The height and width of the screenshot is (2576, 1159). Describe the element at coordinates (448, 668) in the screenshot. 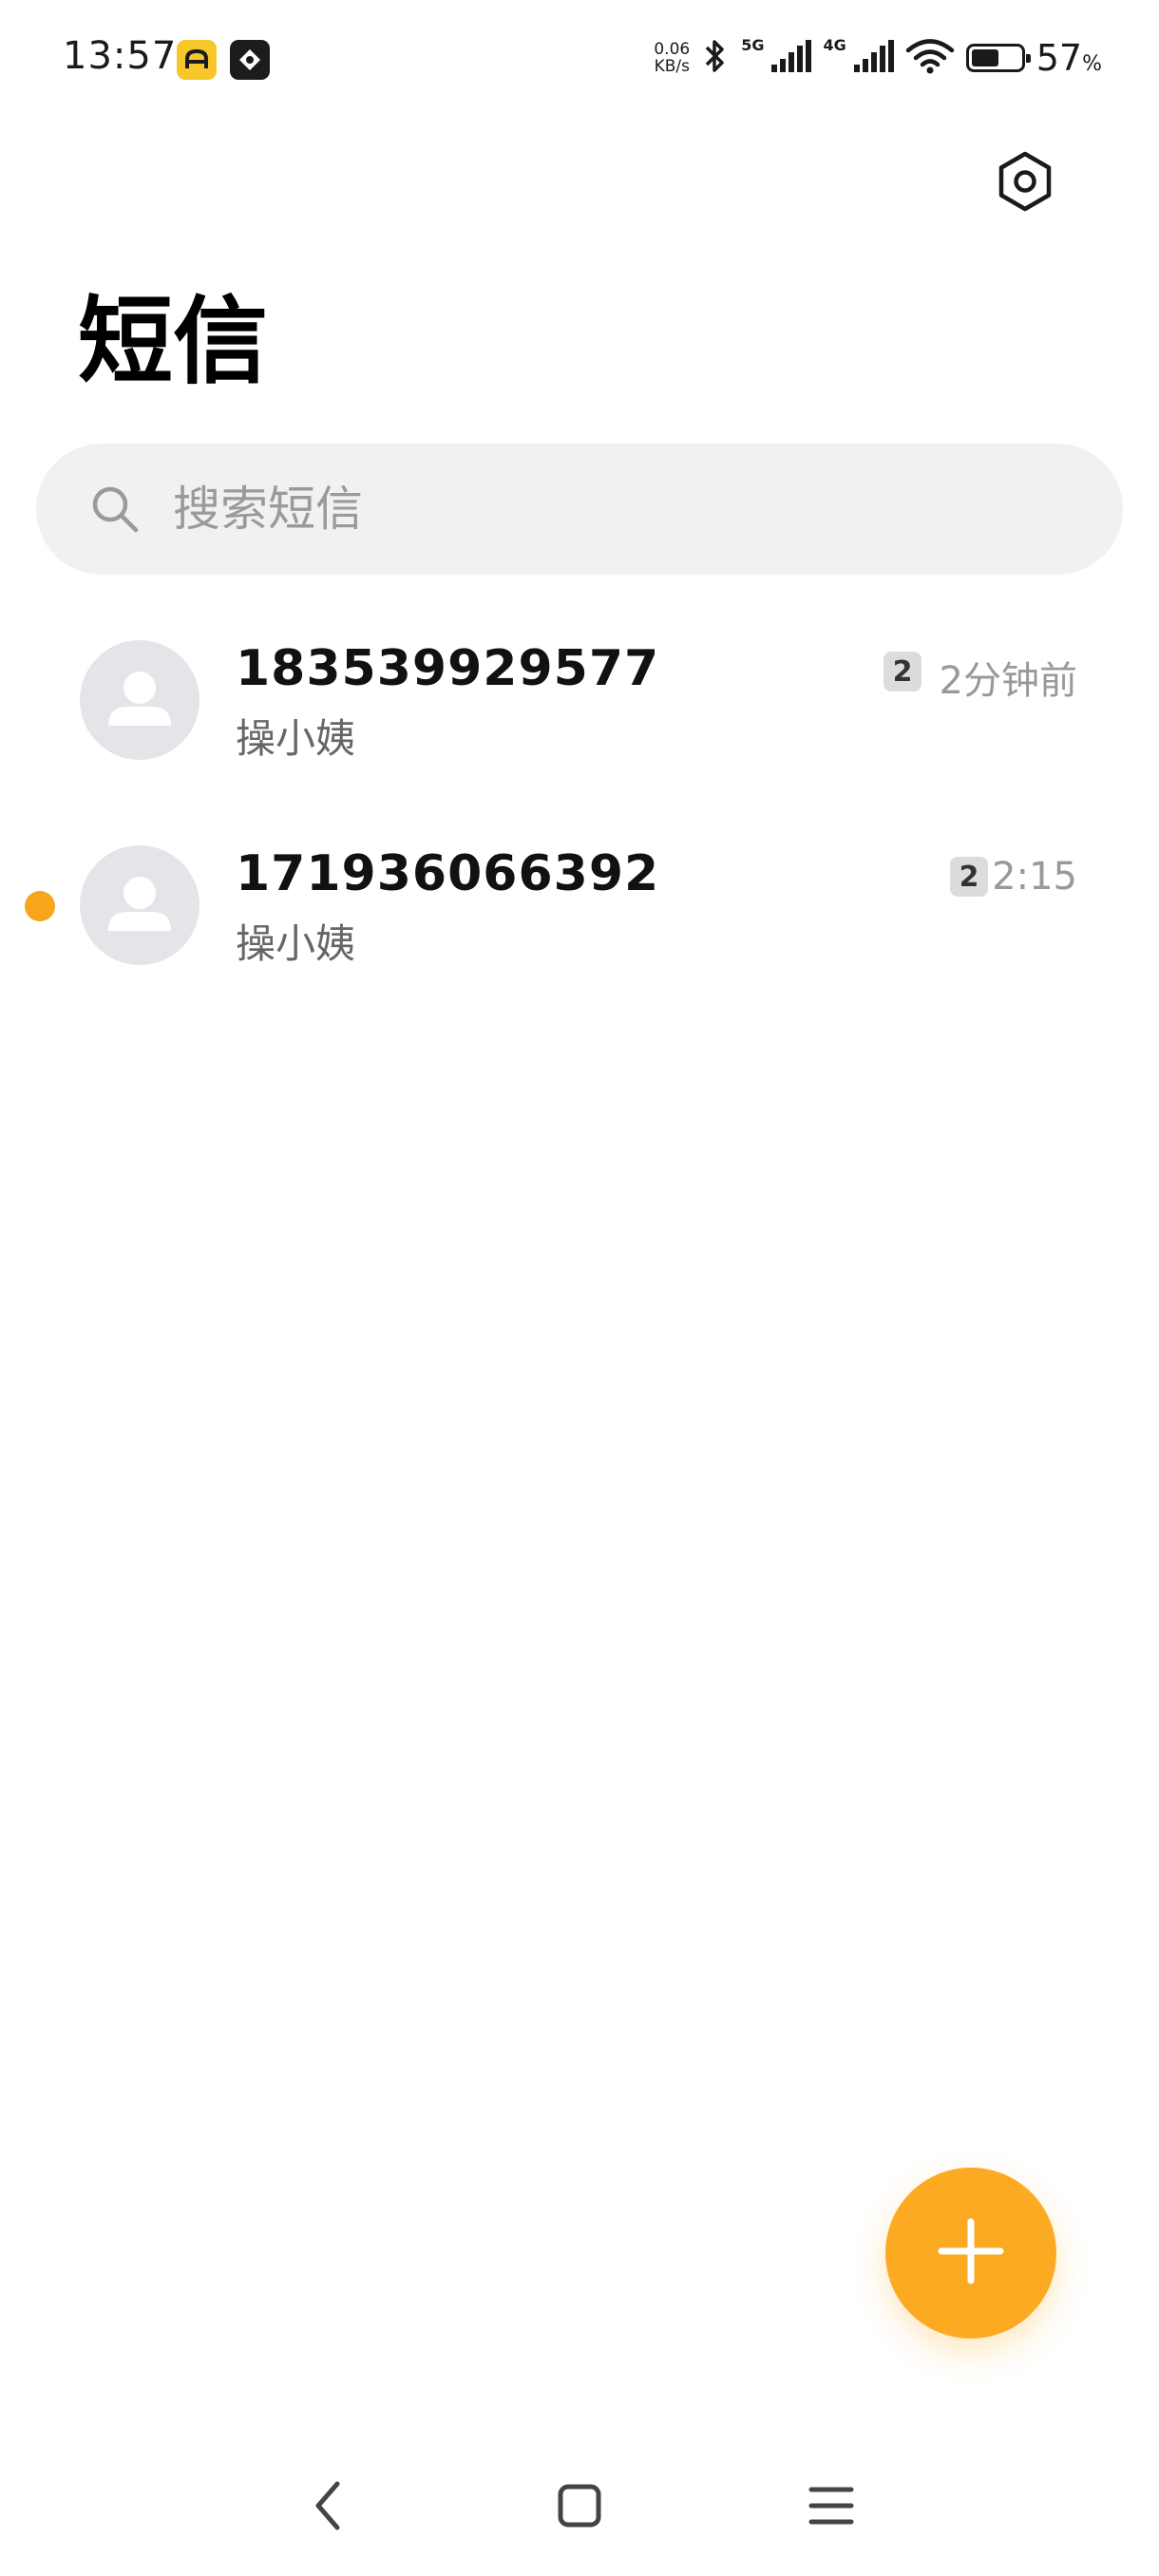

I see `conversation-name: 183539929577` at that location.